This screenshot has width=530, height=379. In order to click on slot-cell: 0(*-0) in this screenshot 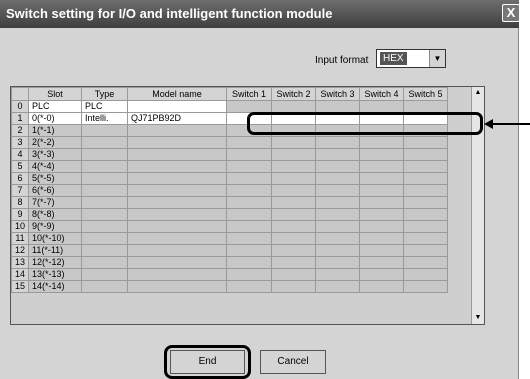, I will do `click(55, 118)`.